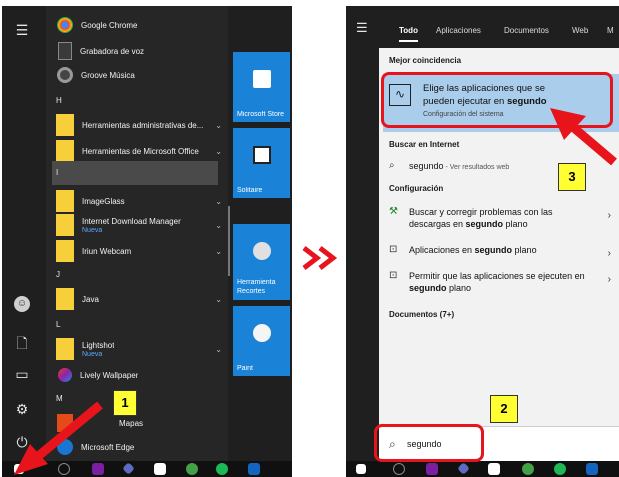 The width and height of the screenshot is (619, 477). Describe the element at coordinates (425, 60) in the screenshot. I see `best-match-header: Mejor coincidencia` at that location.